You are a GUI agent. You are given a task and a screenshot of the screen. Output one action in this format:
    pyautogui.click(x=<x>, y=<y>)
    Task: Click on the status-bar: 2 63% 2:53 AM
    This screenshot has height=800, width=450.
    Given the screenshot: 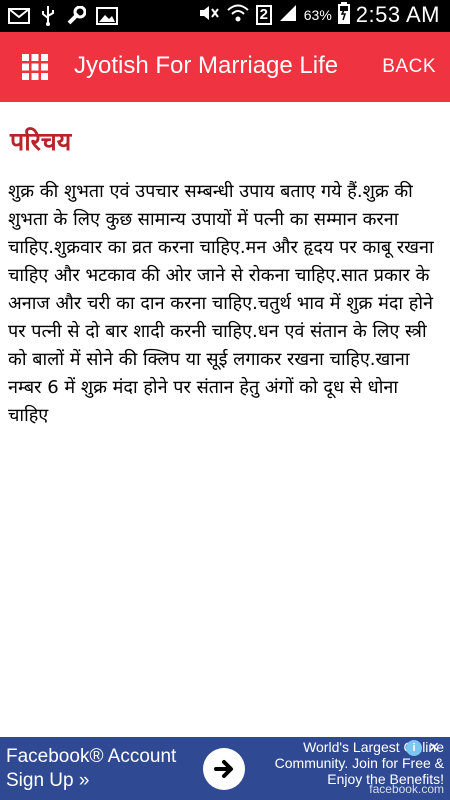 What is the action you would take?
    pyautogui.click(x=225, y=16)
    